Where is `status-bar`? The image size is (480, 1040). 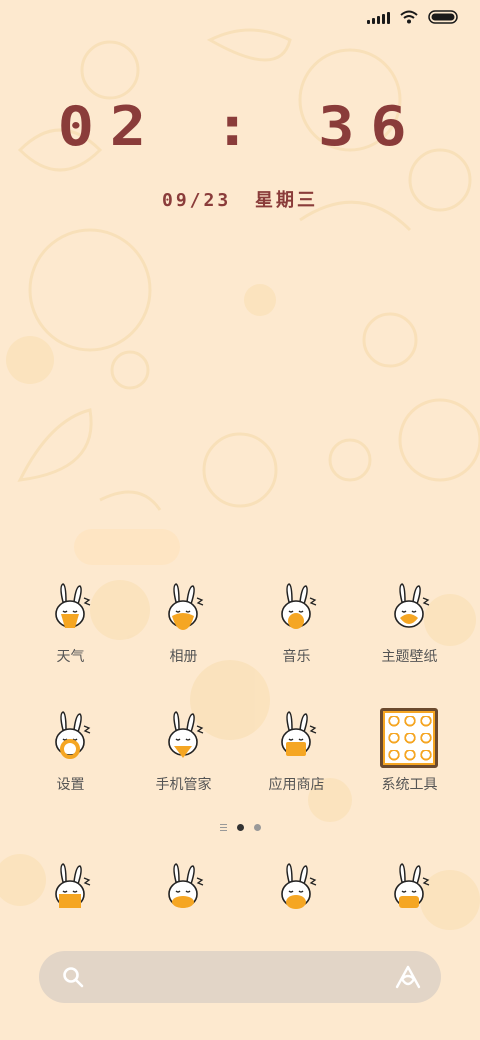 status-bar is located at coordinates (413, 17).